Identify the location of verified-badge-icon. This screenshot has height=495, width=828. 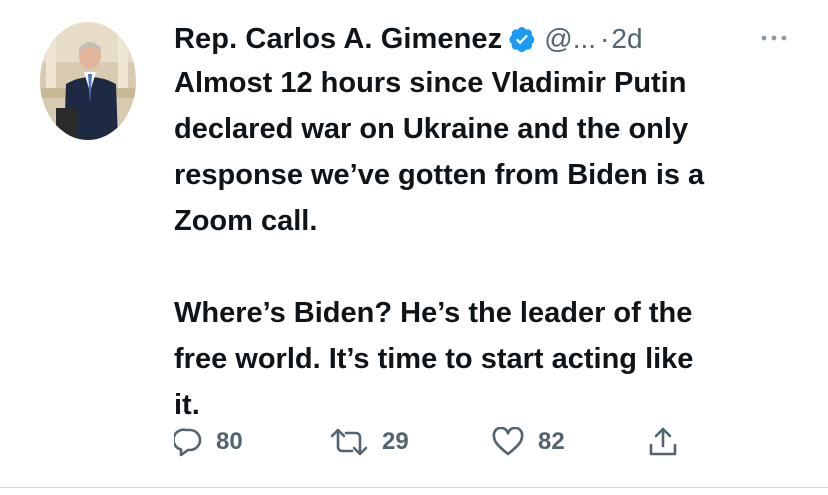
(522, 39).